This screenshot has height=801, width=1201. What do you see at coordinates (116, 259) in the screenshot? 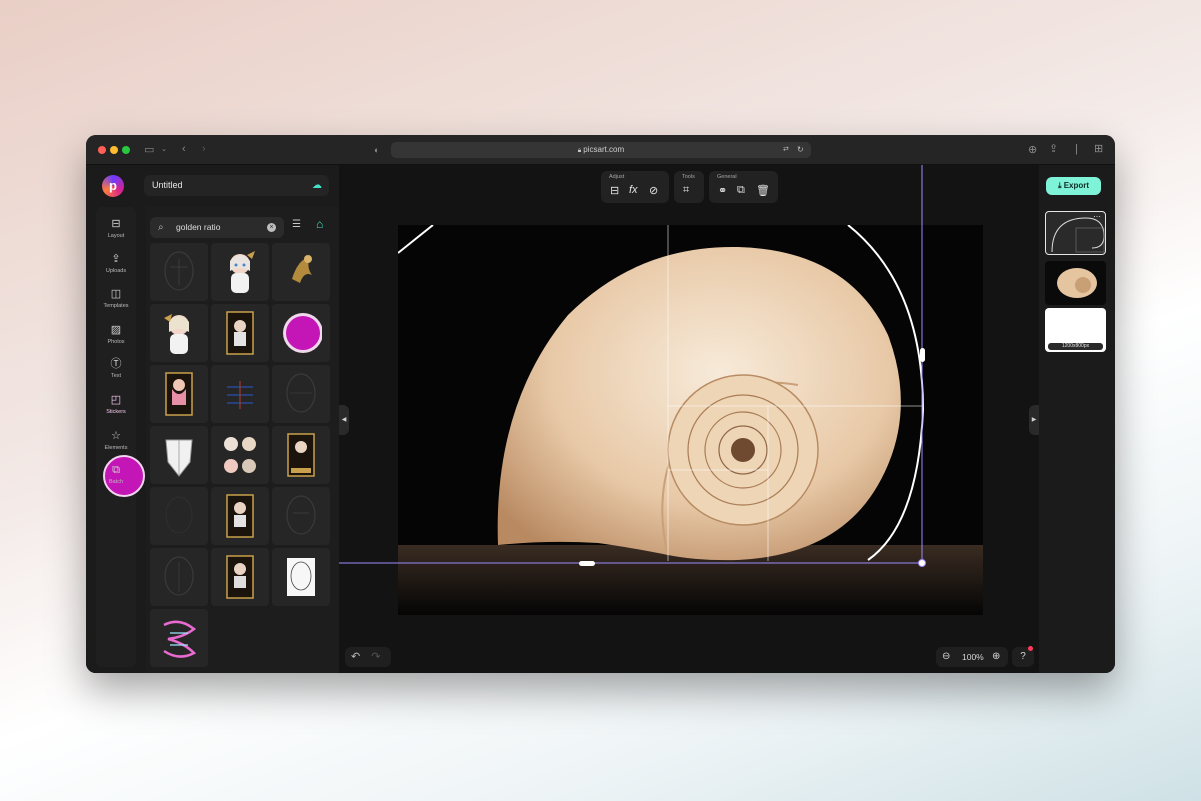
I see `upload-icon: ⇪` at bounding box center [116, 259].